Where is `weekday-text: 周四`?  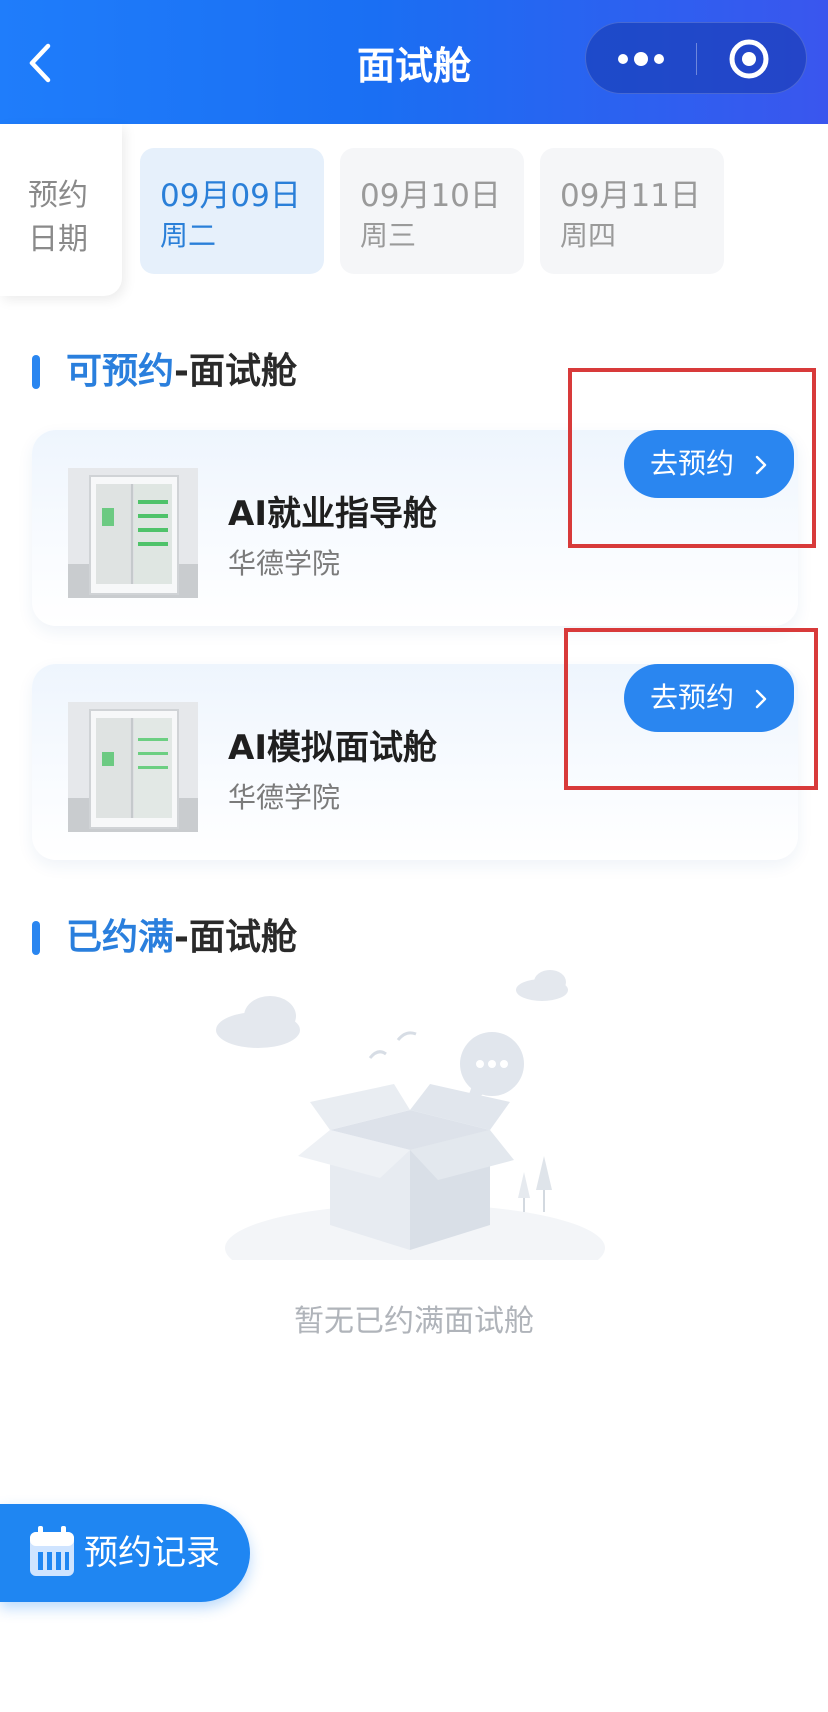 weekday-text: 周四 is located at coordinates (588, 235).